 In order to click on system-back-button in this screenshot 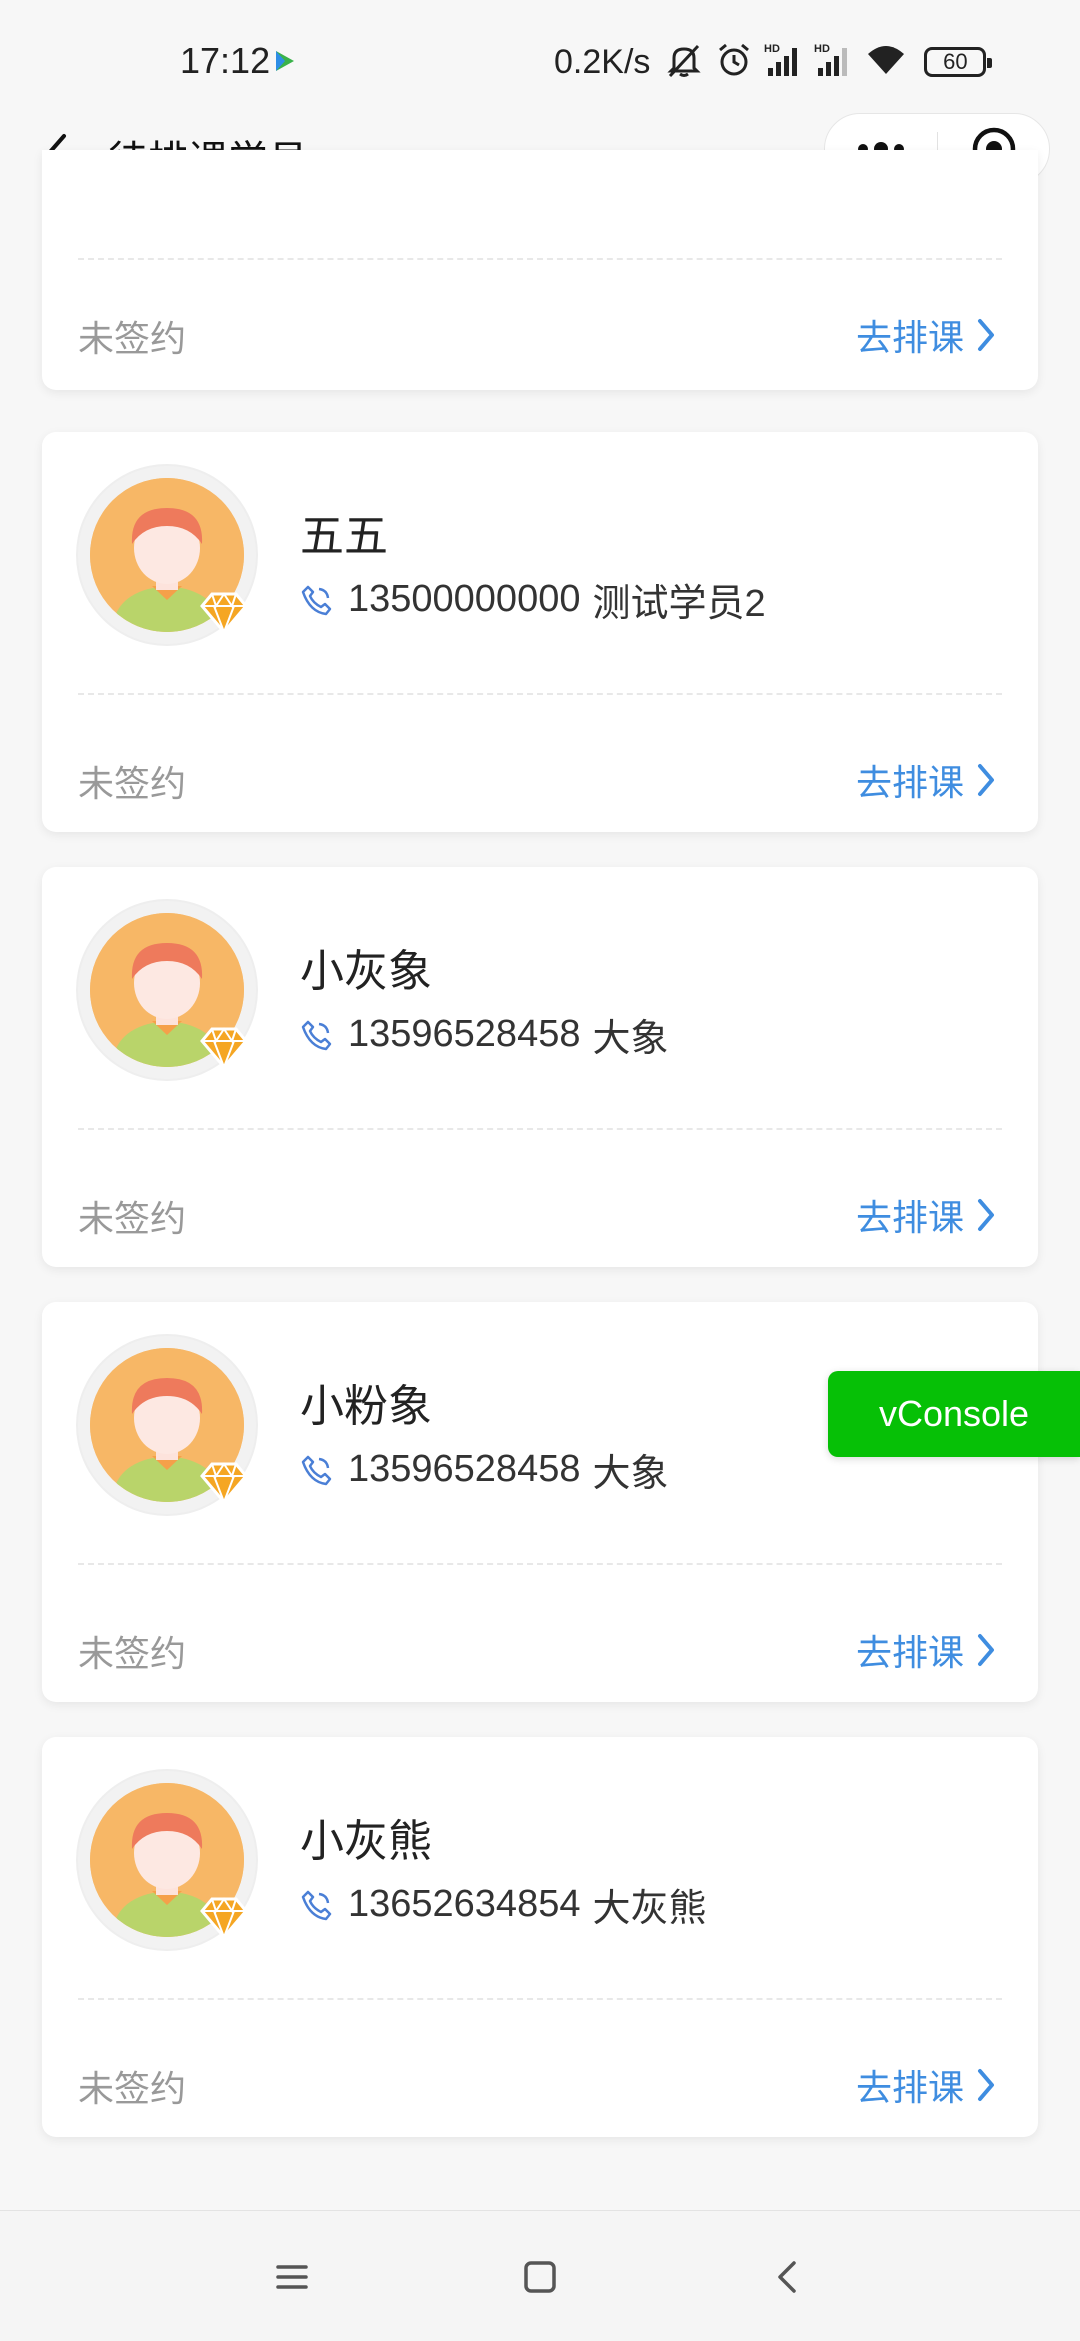, I will do `click(788, 2277)`.